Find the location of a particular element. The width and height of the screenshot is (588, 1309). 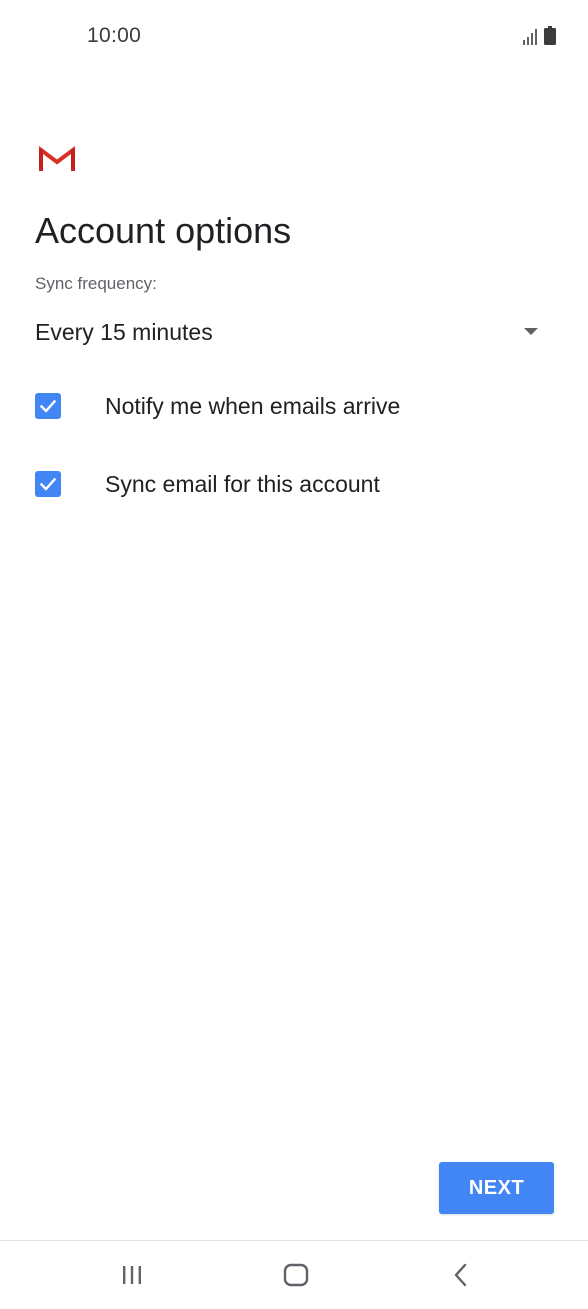

sync-email-label: Sync email for this account is located at coordinates (242, 484).